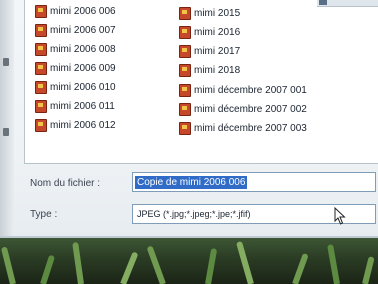 The image size is (378, 284). I want to click on file-item: mimi 2006 009, so click(75, 68).